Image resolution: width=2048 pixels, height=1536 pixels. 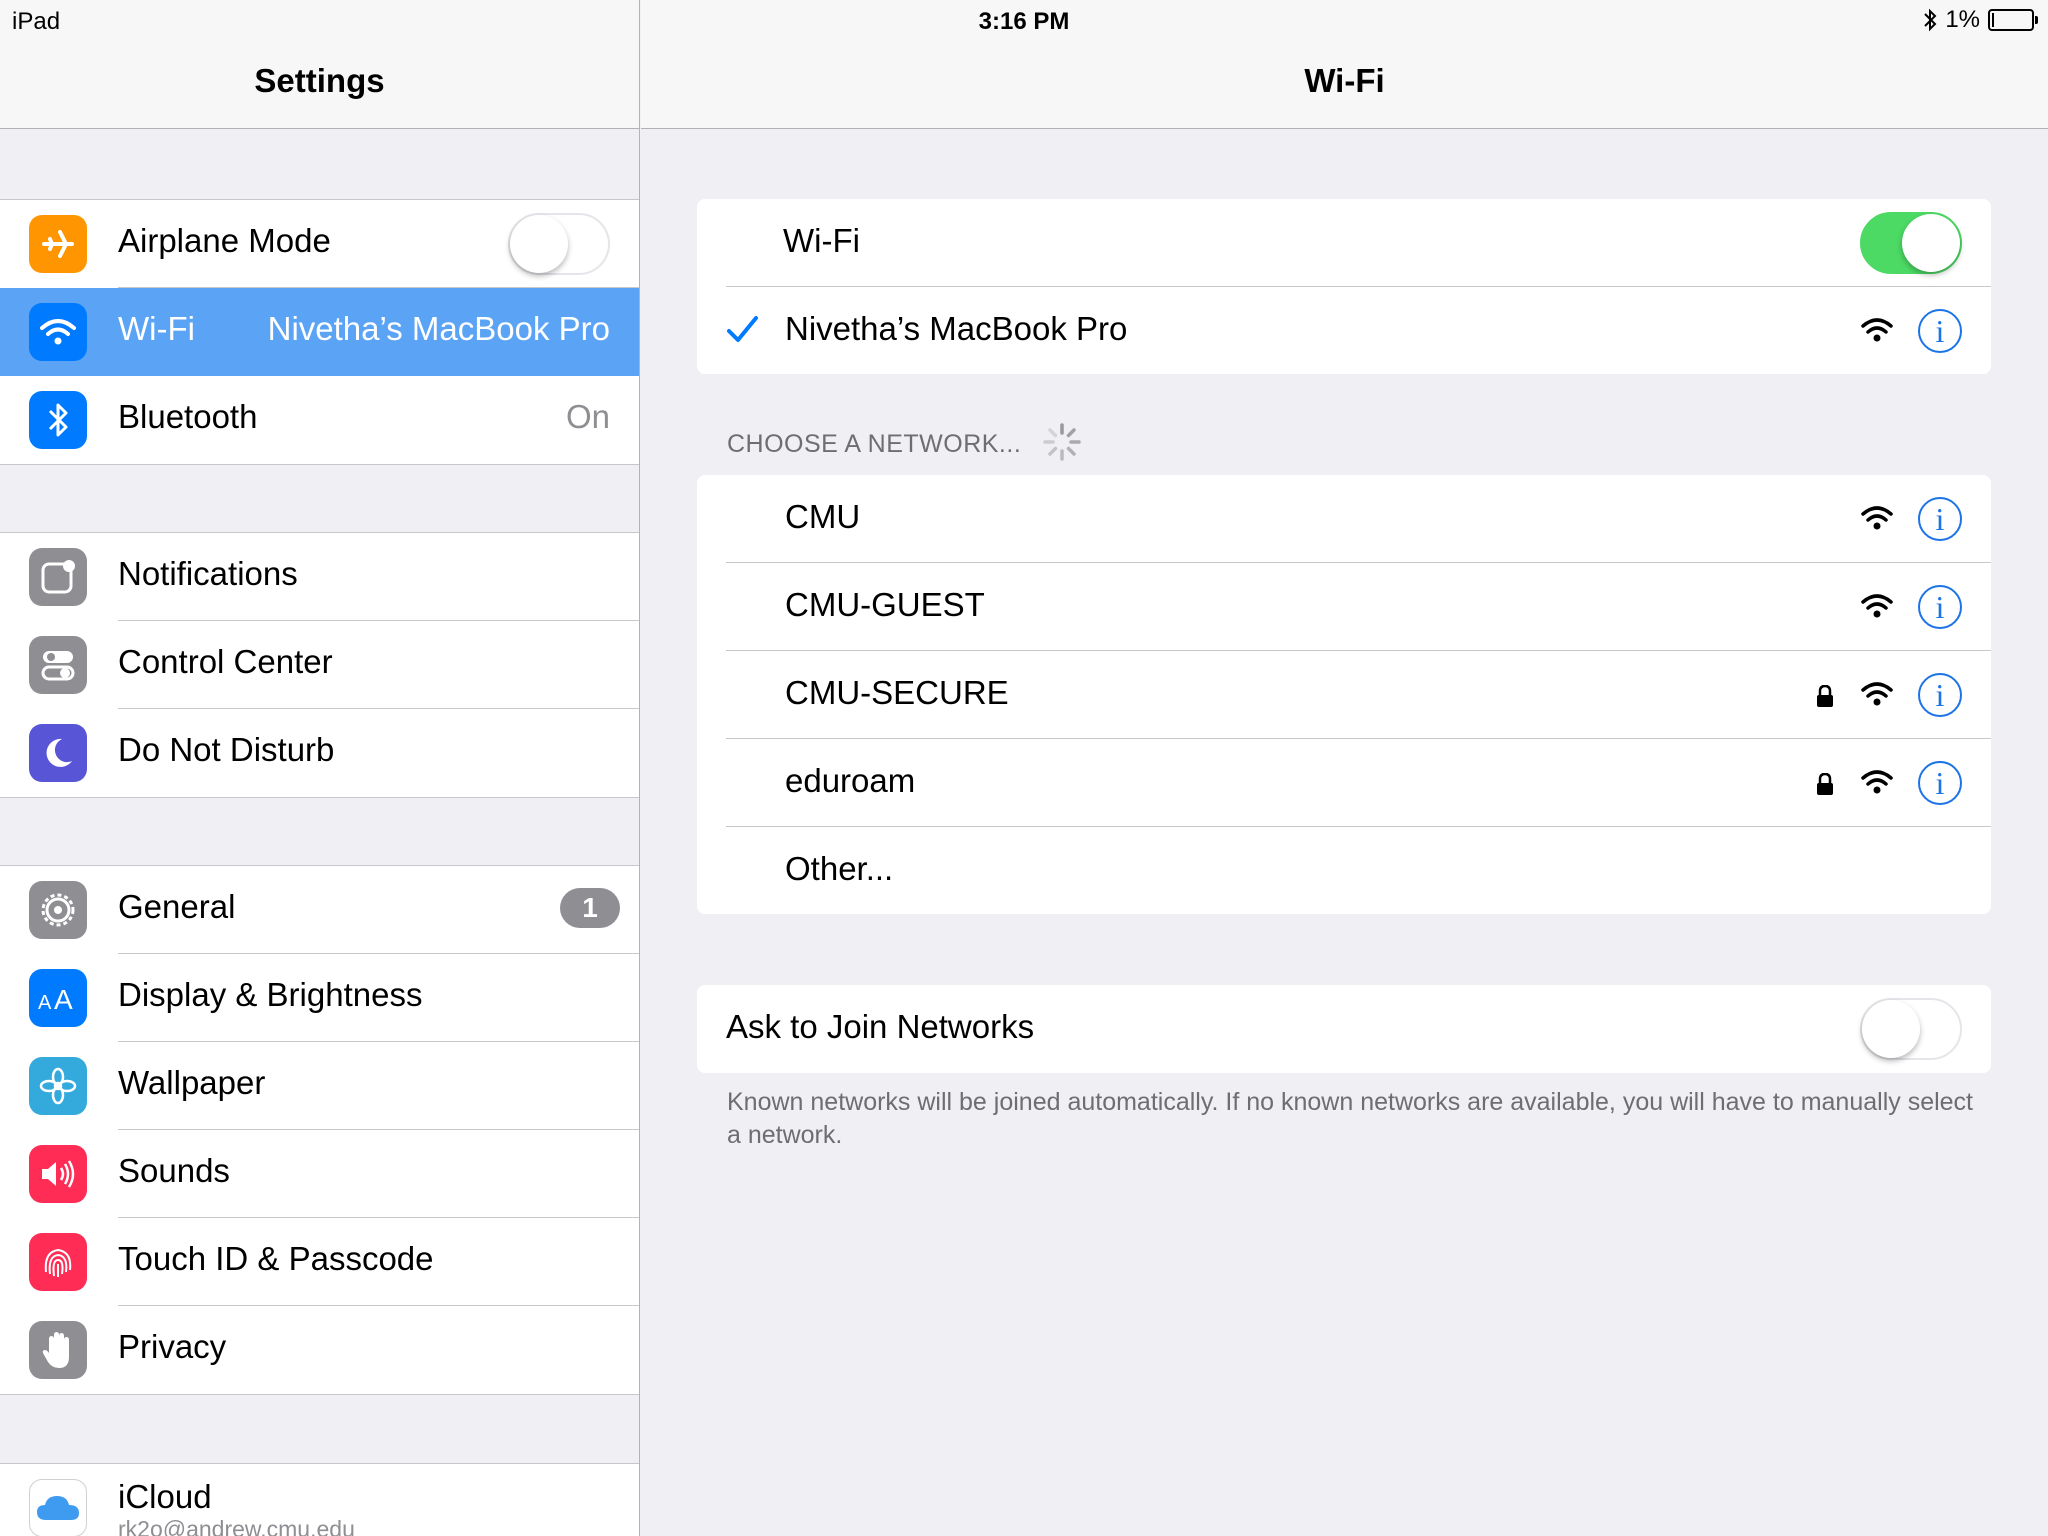 I want to click on wifi-icon, so click(x=58, y=332).